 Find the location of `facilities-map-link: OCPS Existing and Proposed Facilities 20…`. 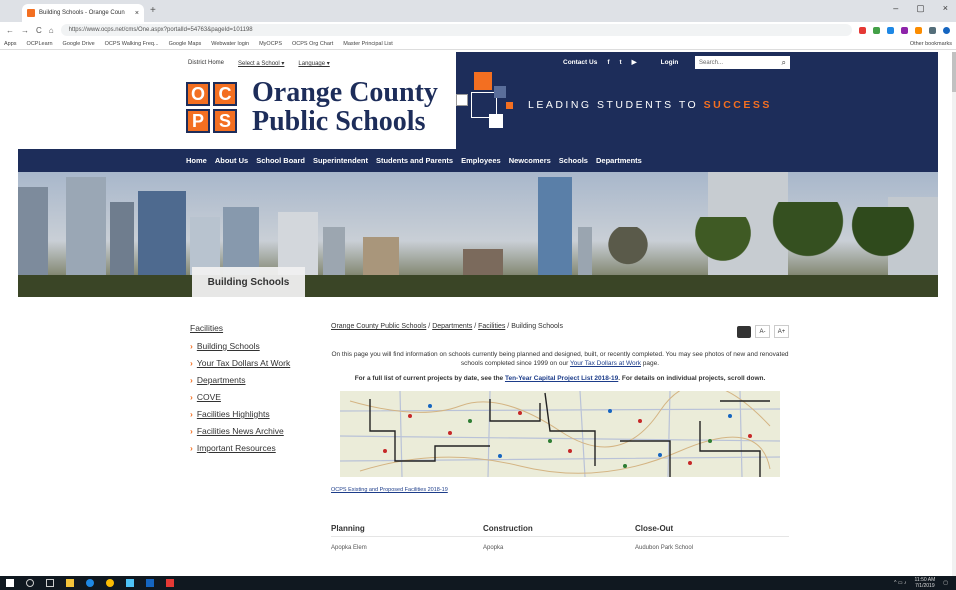

facilities-map-link: OCPS Existing and Proposed Facilities 20… is located at coordinates (560, 490).